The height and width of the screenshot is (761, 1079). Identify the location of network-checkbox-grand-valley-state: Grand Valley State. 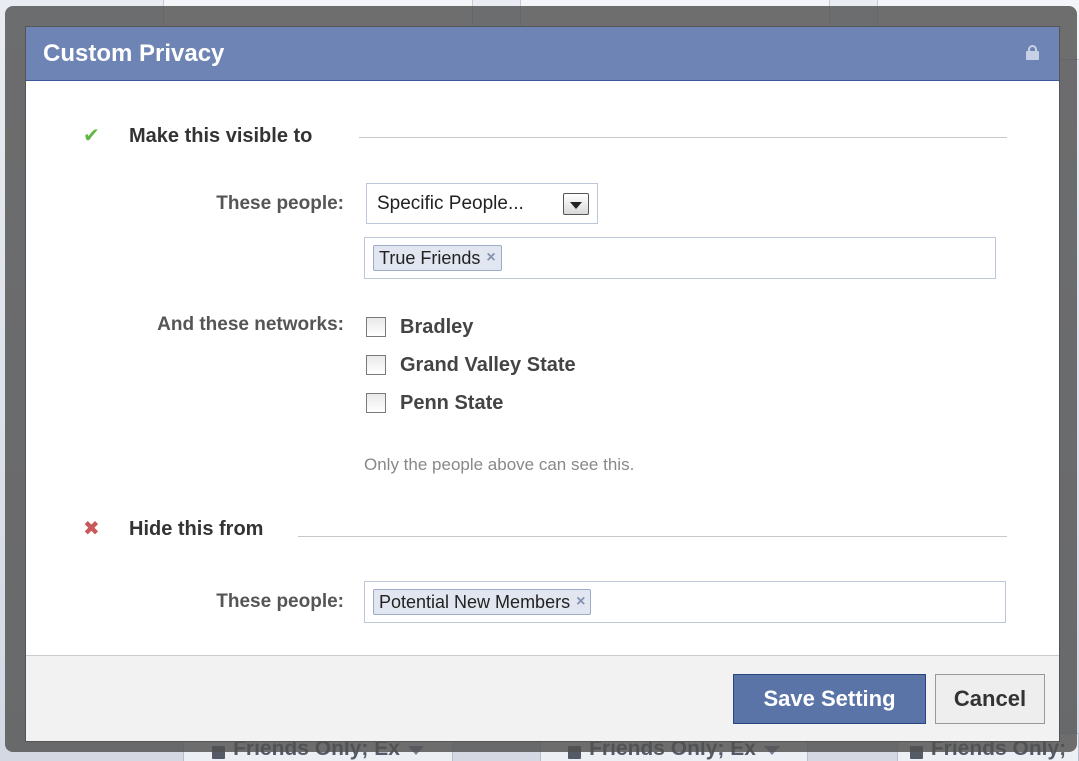
(471, 365).